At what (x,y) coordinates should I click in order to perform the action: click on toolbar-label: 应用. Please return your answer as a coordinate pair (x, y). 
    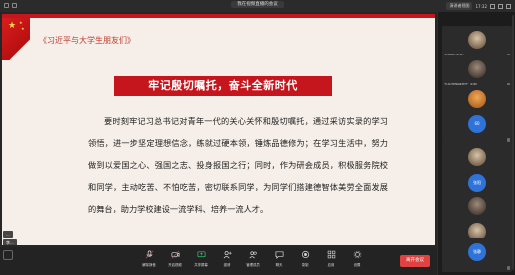
    Looking at the image, I should click on (331, 265).